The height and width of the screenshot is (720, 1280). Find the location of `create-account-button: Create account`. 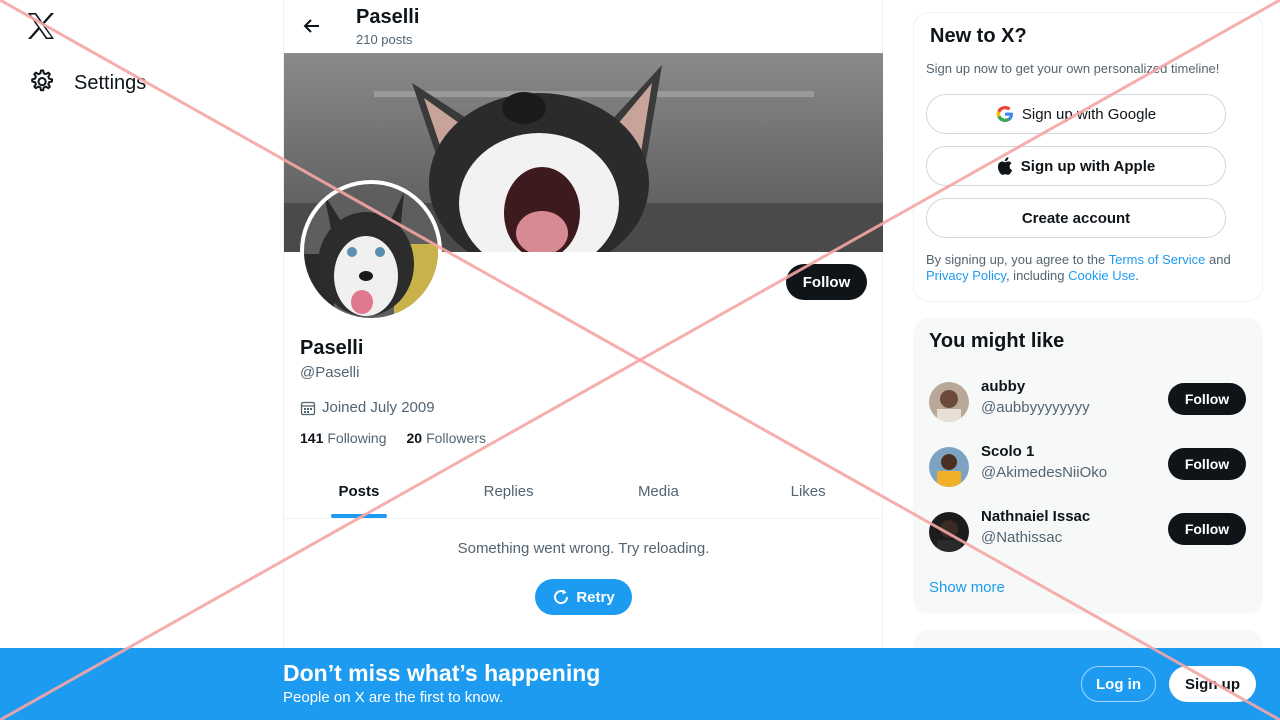

create-account-button: Create account is located at coordinates (1076, 218).